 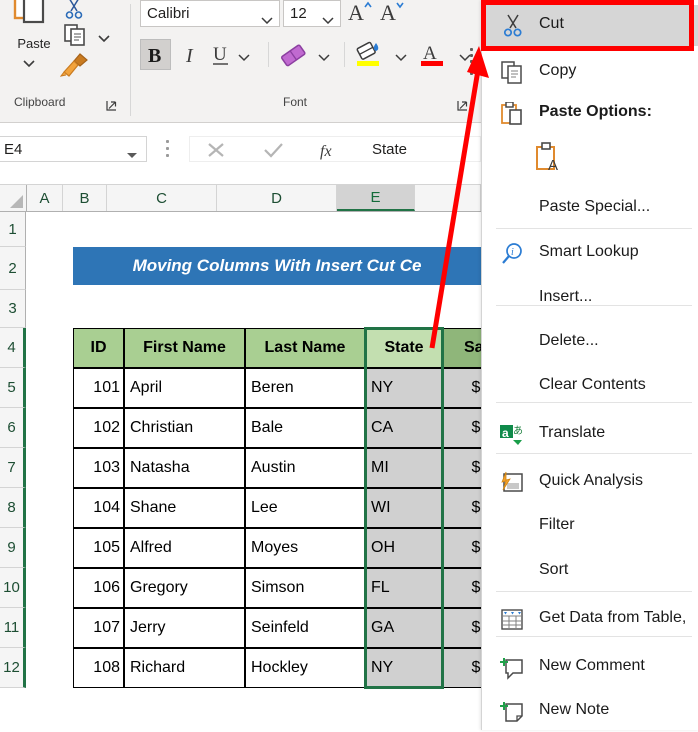 What do you see at coordinates (328, 20) in the screenshot?
I see `font-size-caret-icon` at bounding box center [328, 20].